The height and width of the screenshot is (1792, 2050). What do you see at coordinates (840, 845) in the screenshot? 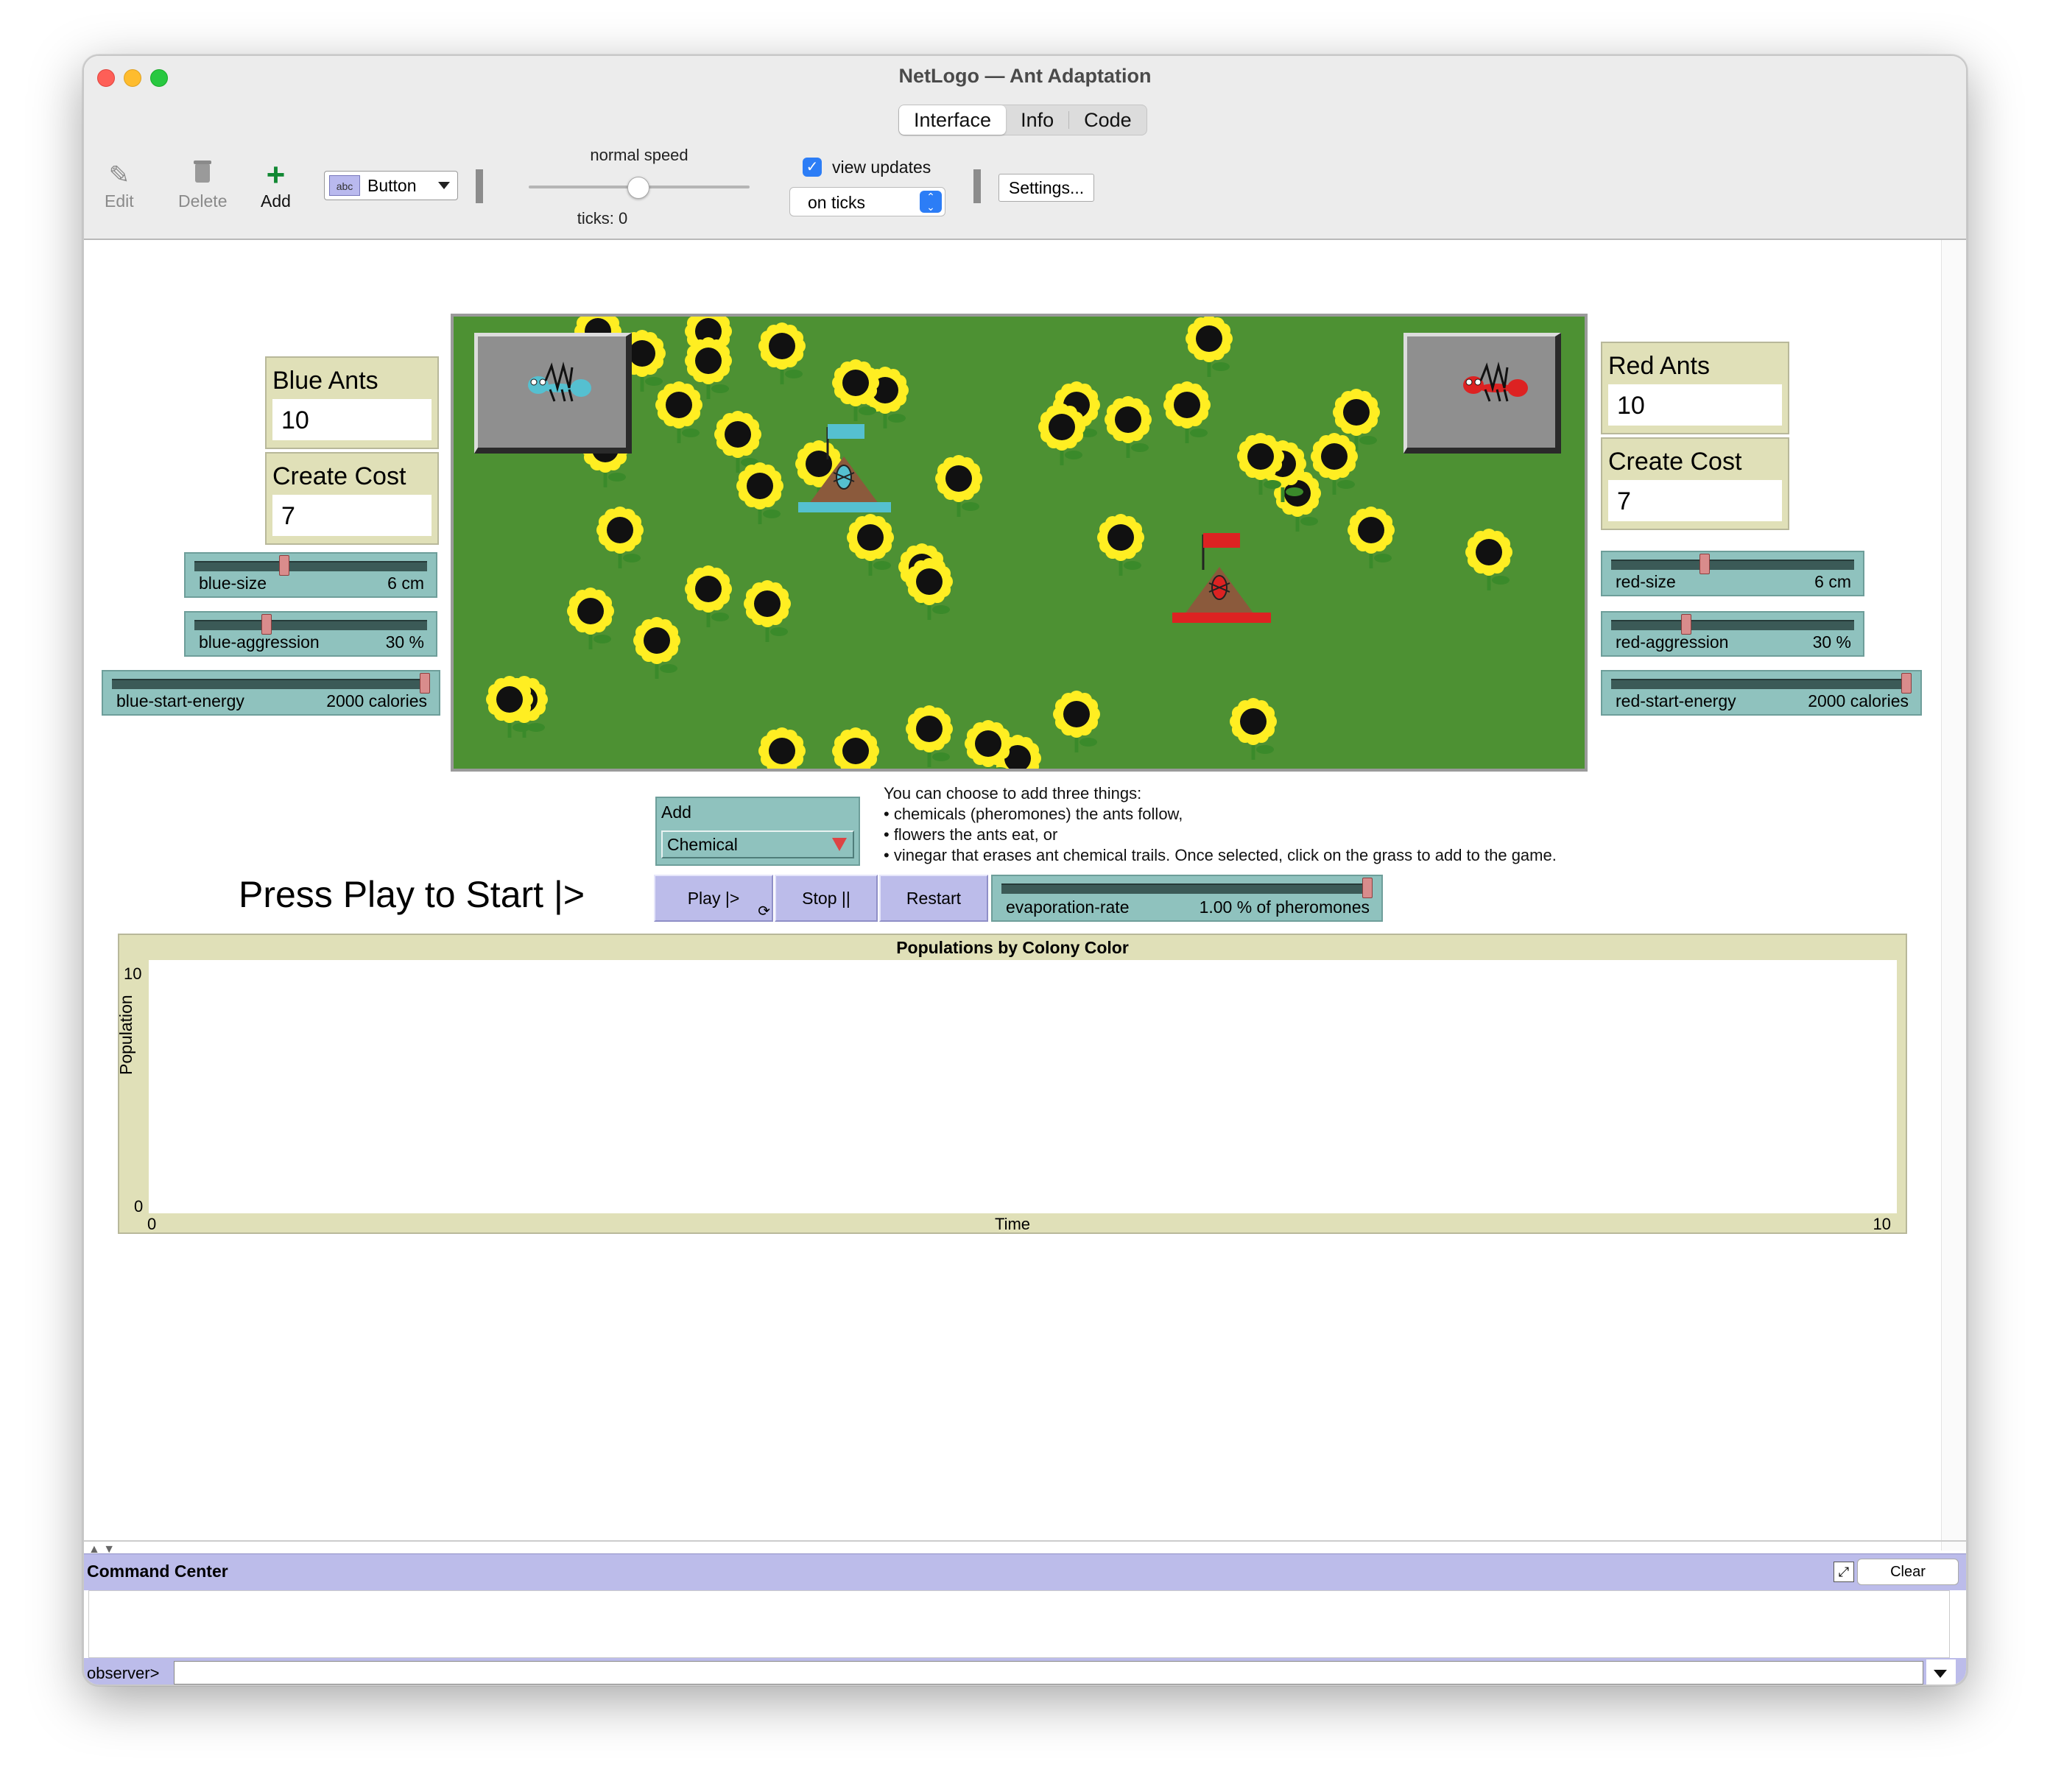
I see `triangle-down-icon` at bounding box center [840, 845].